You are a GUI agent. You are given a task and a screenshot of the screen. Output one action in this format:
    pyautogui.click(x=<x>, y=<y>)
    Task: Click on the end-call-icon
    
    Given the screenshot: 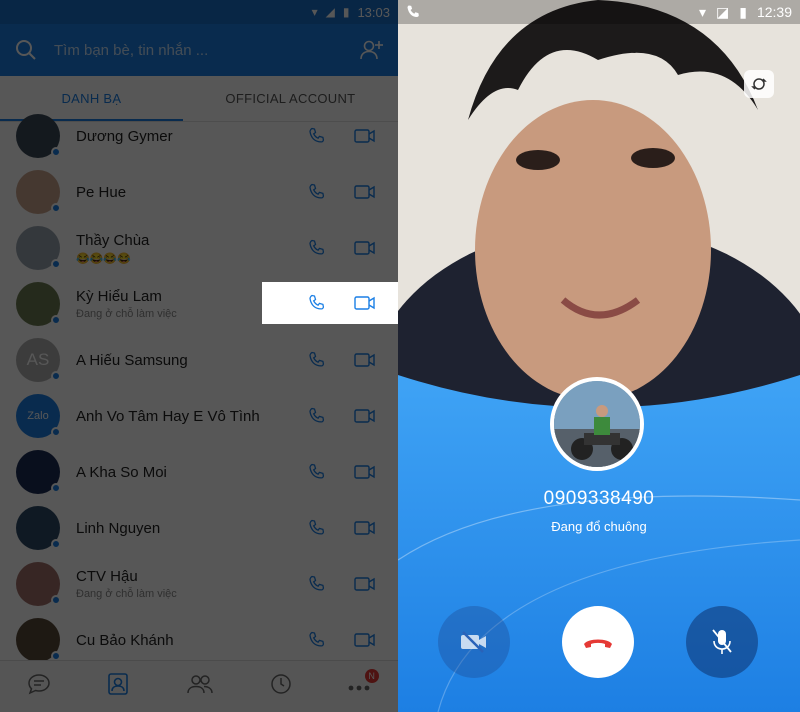 What is the action you would take?
    pyautogui.click(x=598, y=643)
    